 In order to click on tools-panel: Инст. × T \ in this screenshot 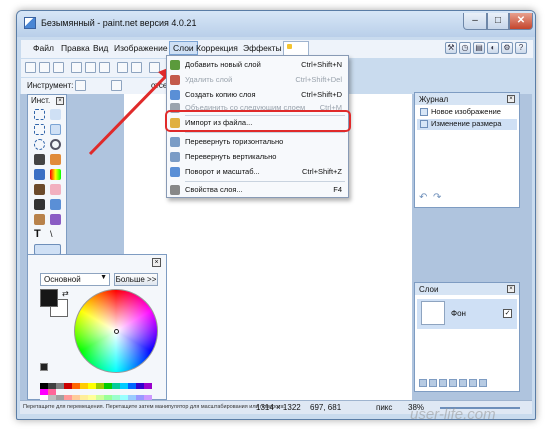, I will do `click(47, 179)`.